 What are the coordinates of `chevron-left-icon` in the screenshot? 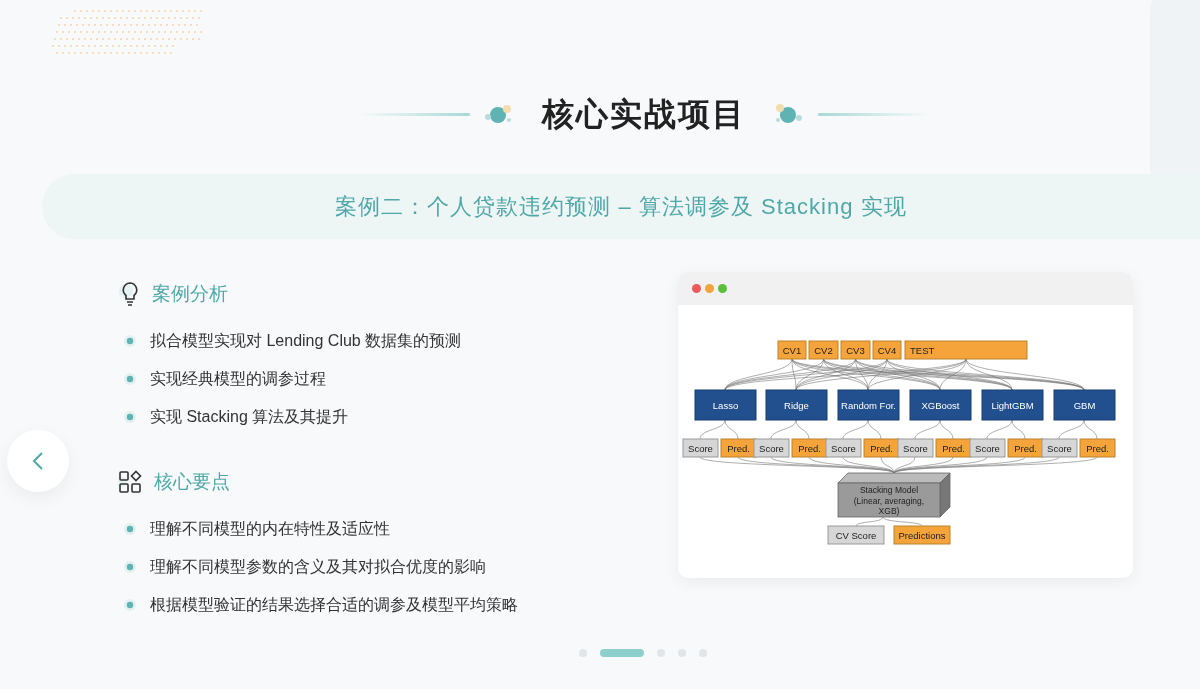 It's located at (38, 461).